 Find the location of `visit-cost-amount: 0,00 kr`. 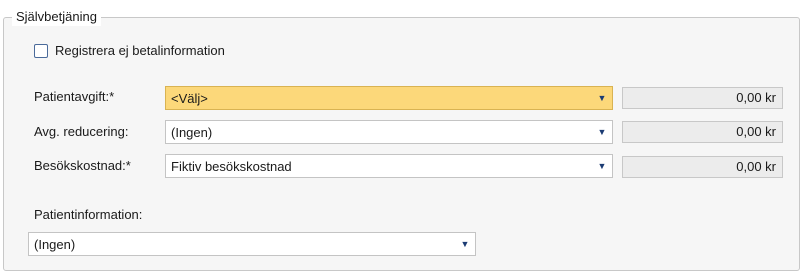

visit-cost-amount: 0,00 kr is located at coordinates (702, 167).